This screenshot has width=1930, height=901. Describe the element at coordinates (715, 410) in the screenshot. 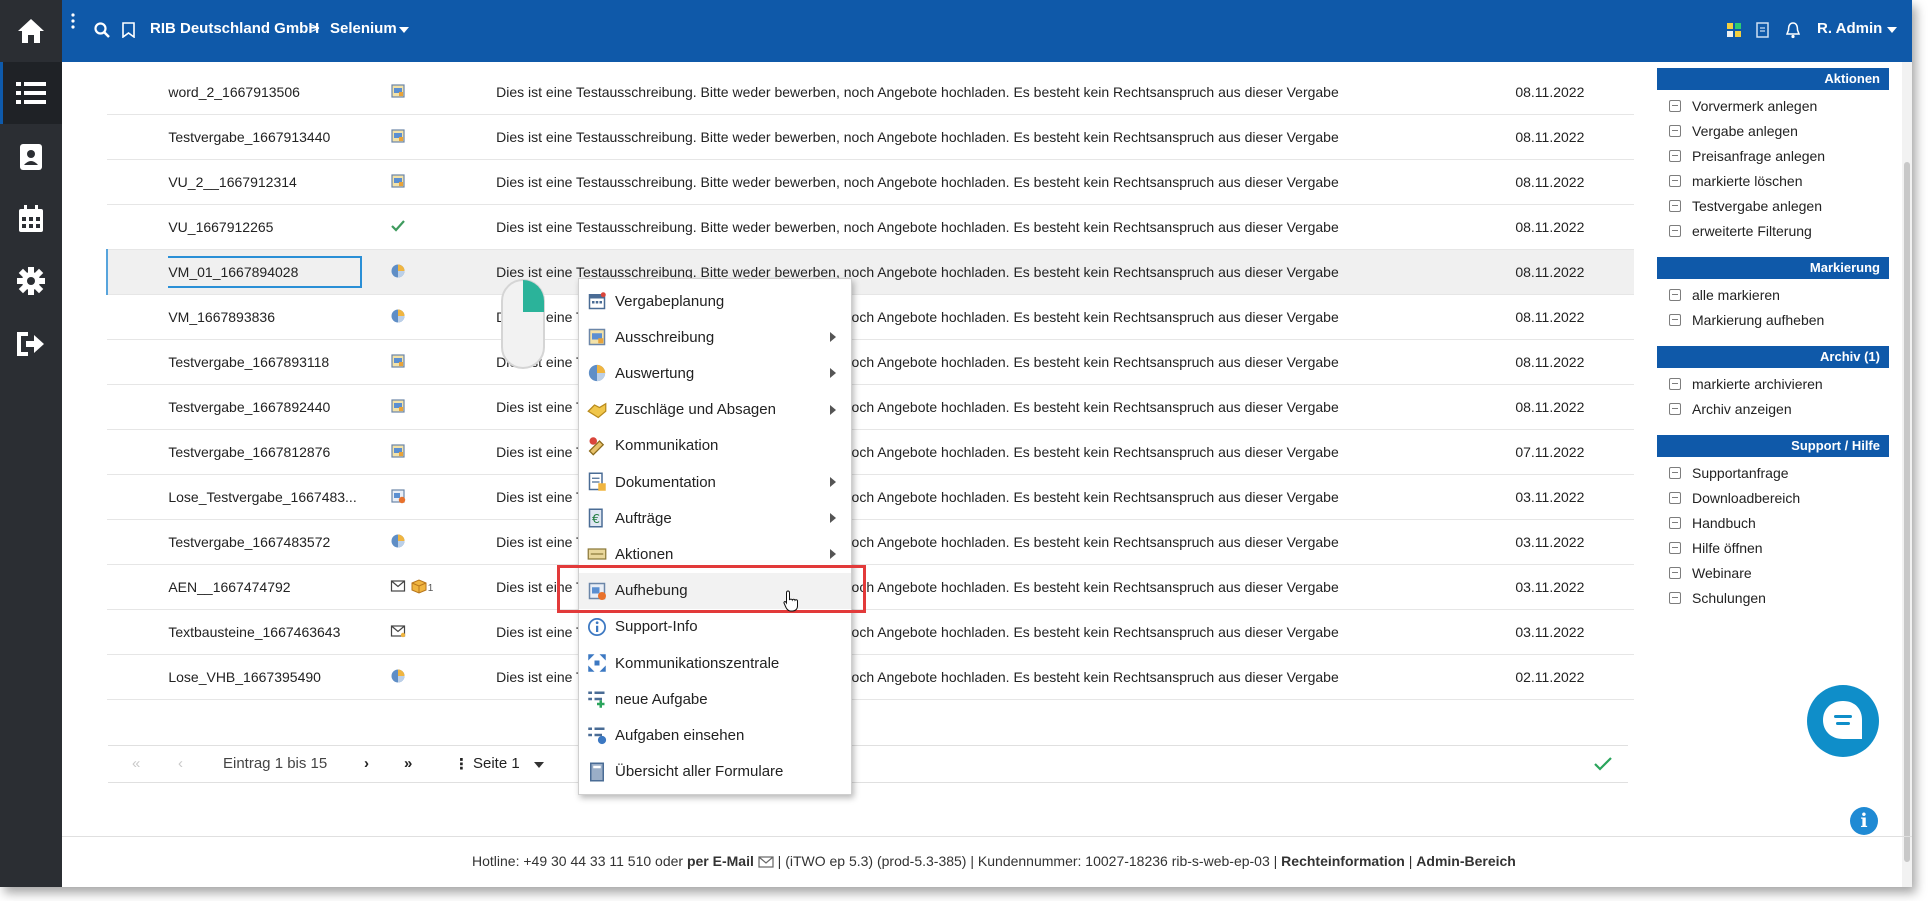

I see `context-menu-item: Zuschläge und Absagen` at that location.